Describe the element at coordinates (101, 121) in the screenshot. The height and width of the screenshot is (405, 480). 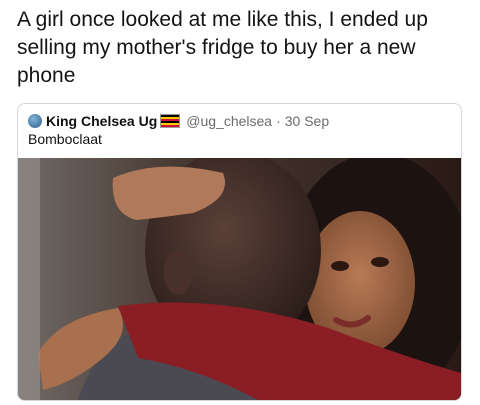
I see `tweet-display-name: King Chelsea Ug` at that location.